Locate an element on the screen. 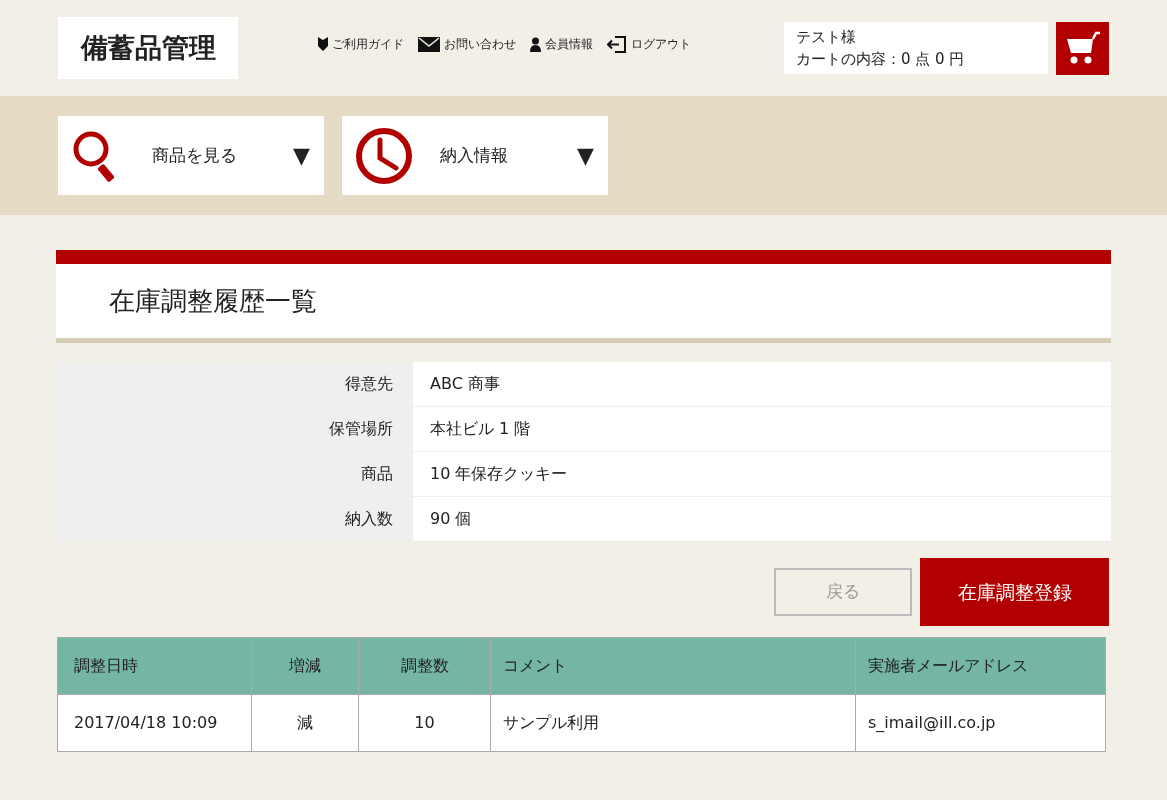 Image resolution: width=1167 pixels, height=800 pixels. cart-button is located at coordinates (1082, 48).